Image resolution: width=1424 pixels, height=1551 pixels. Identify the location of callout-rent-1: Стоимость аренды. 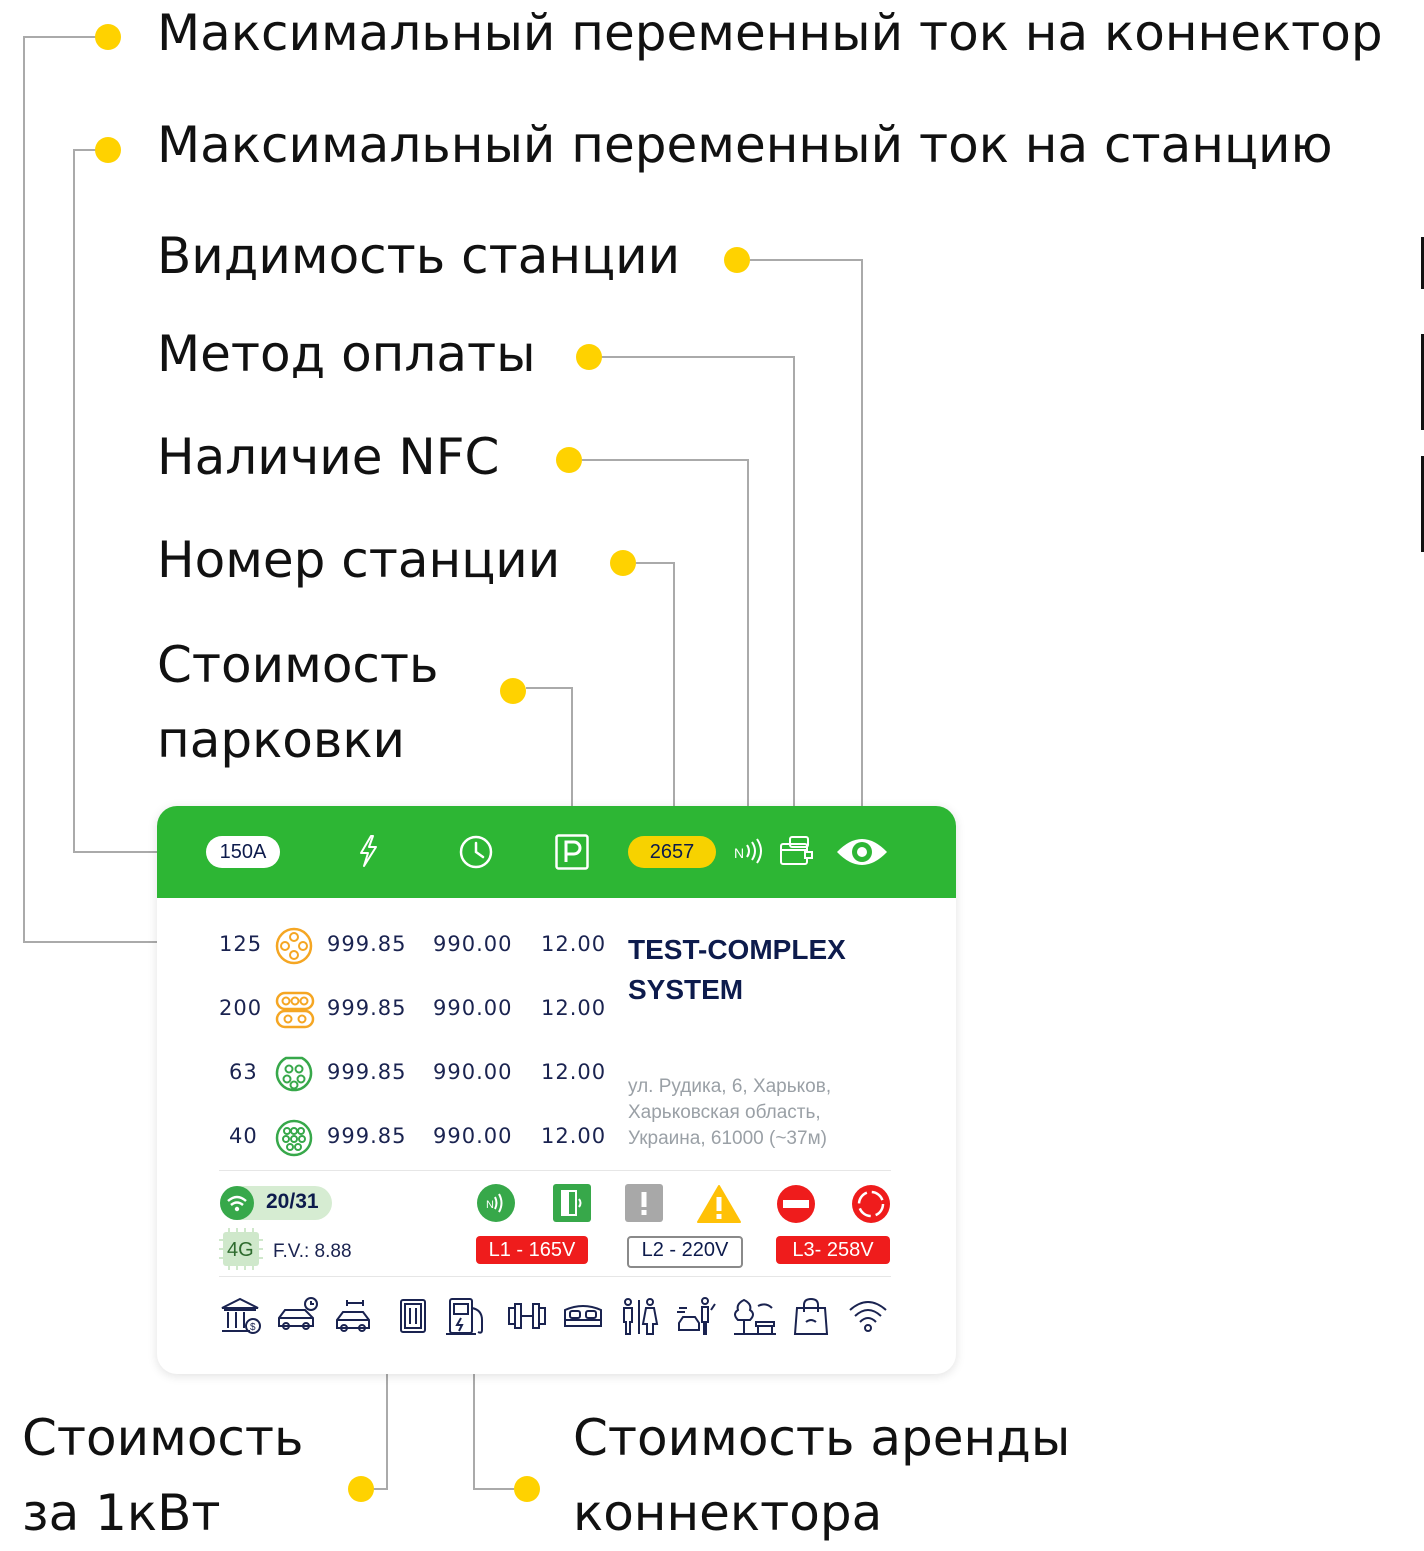
(822, 1438).